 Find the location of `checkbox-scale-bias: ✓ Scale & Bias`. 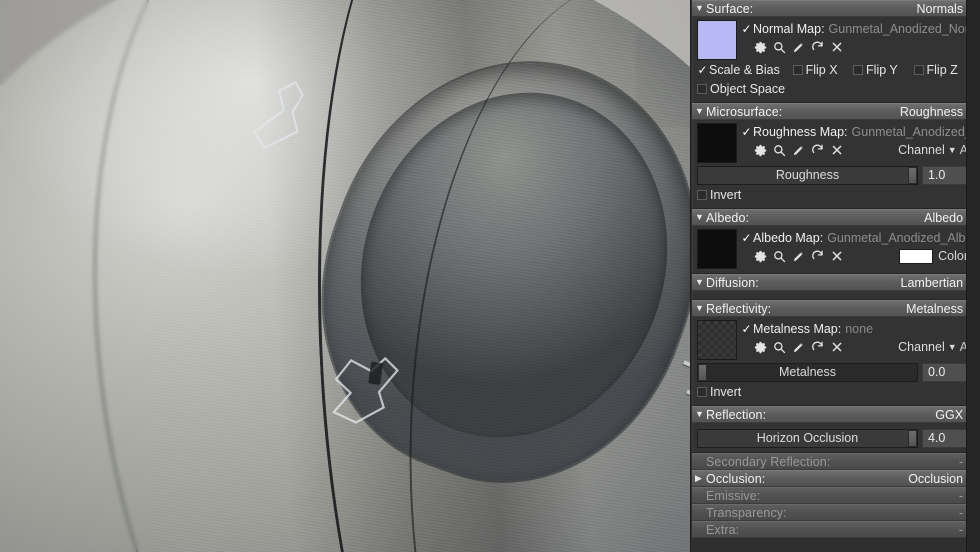

checkbox-scale-bias: ✓ Scale & Bias is located at coordinates (745, 70).